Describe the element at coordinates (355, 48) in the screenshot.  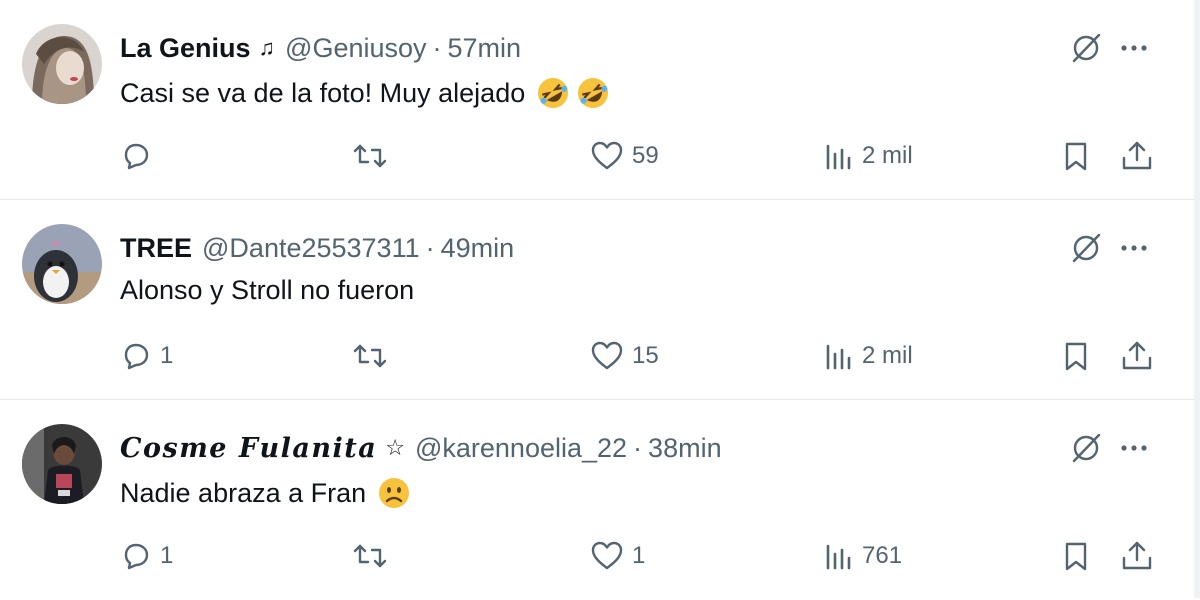
I see `user-handle: @Geniusoy` at that location.